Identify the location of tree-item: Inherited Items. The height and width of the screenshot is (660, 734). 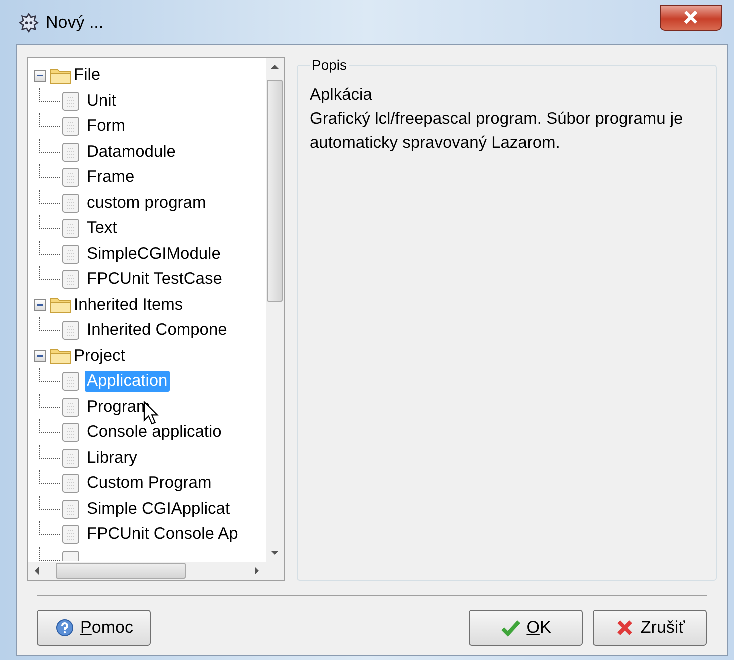
(129, 305).